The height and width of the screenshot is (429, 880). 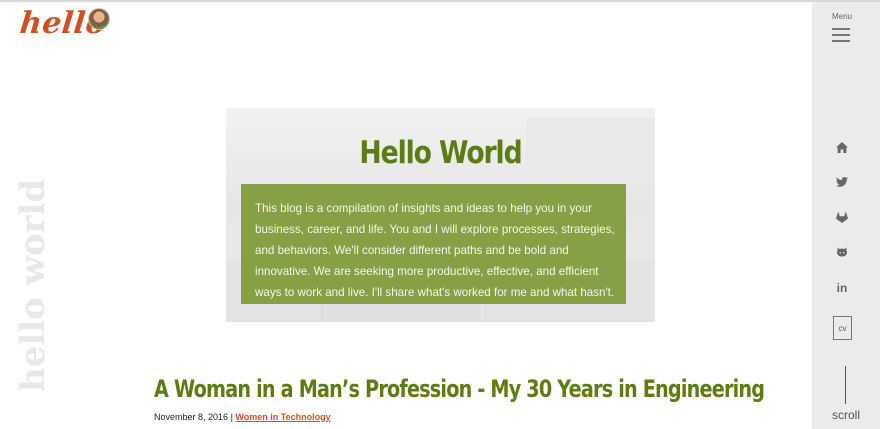 What do you see at coordinates (440, 153) in the screenshot?
I see `hero-title: Hello World` at bounding box center [440, 153].